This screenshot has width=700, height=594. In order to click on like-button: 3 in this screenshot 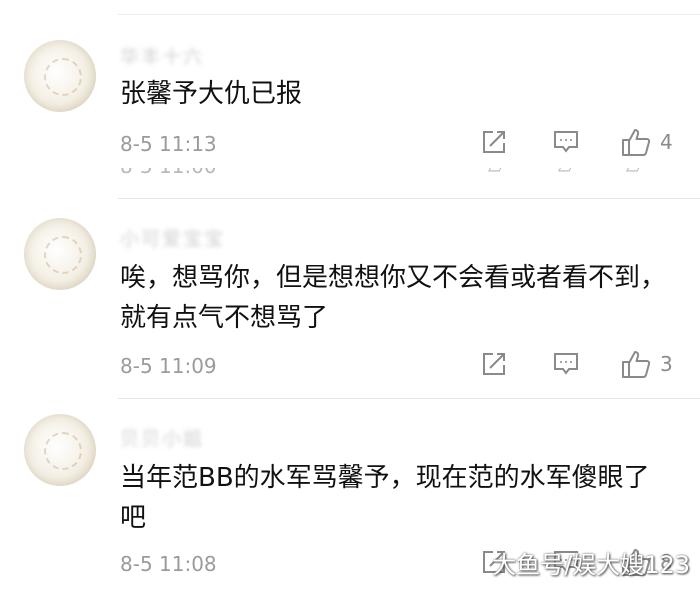, I will do `click(646, 364)`.